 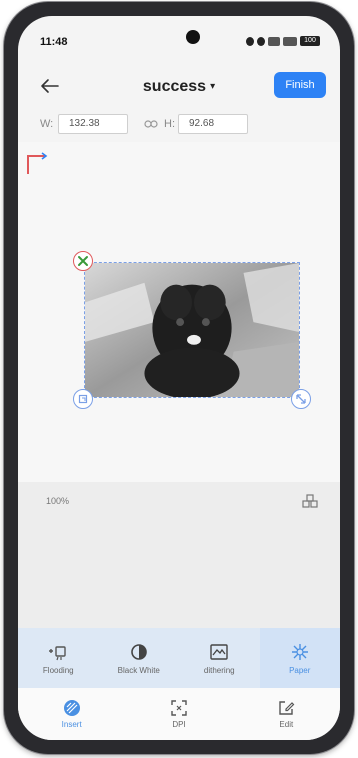 What do you see at coordinates (179, 36) in the screenshot?
I see `status-bar: 11:48 100` at bounding box center [179, 36].